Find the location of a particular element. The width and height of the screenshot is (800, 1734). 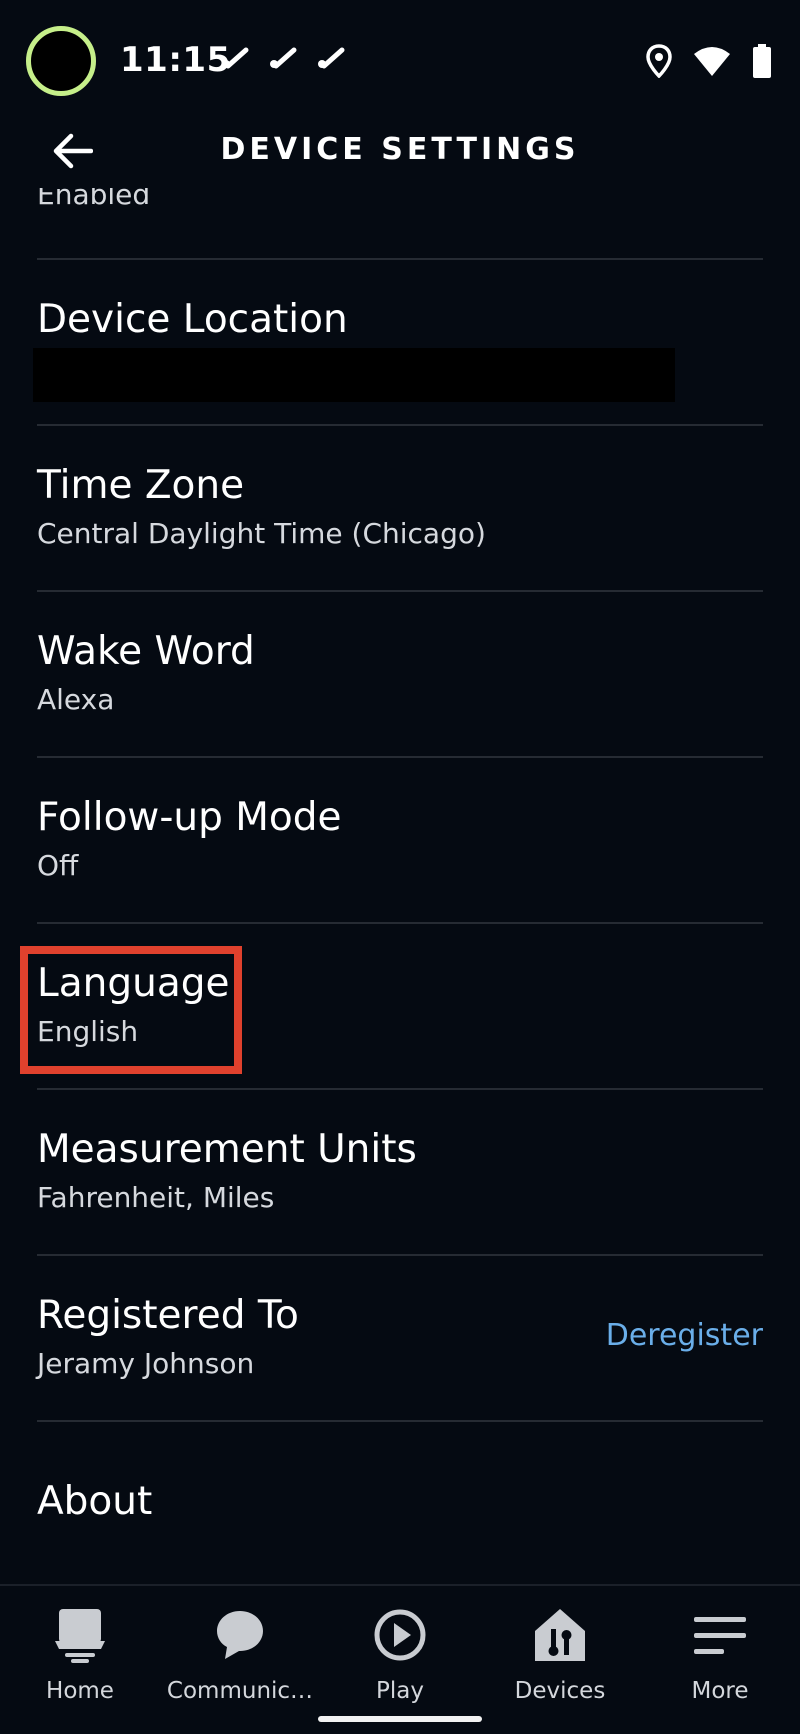

setting-wake-word: Wake Word Alexa is located at coordinates (400, 673).